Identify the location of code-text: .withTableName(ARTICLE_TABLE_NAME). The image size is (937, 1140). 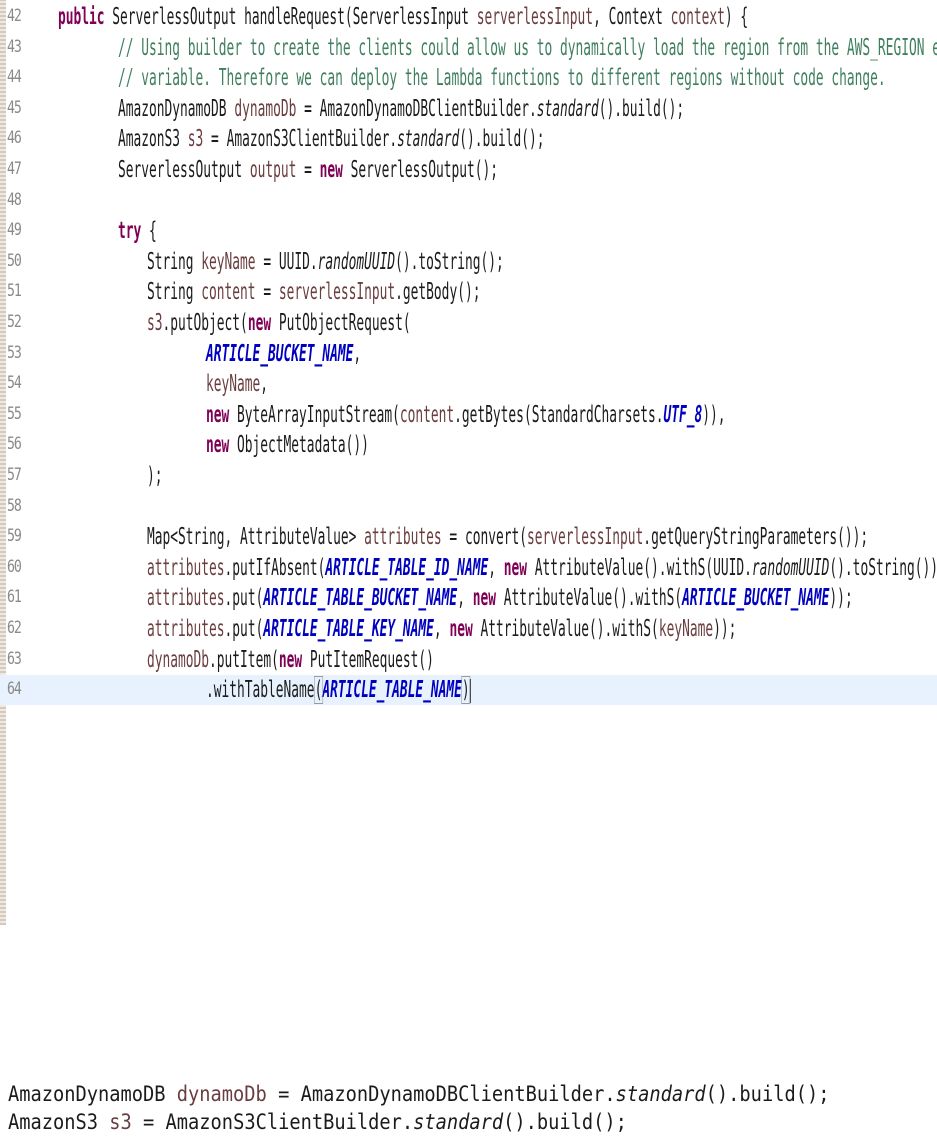
(338, 690).